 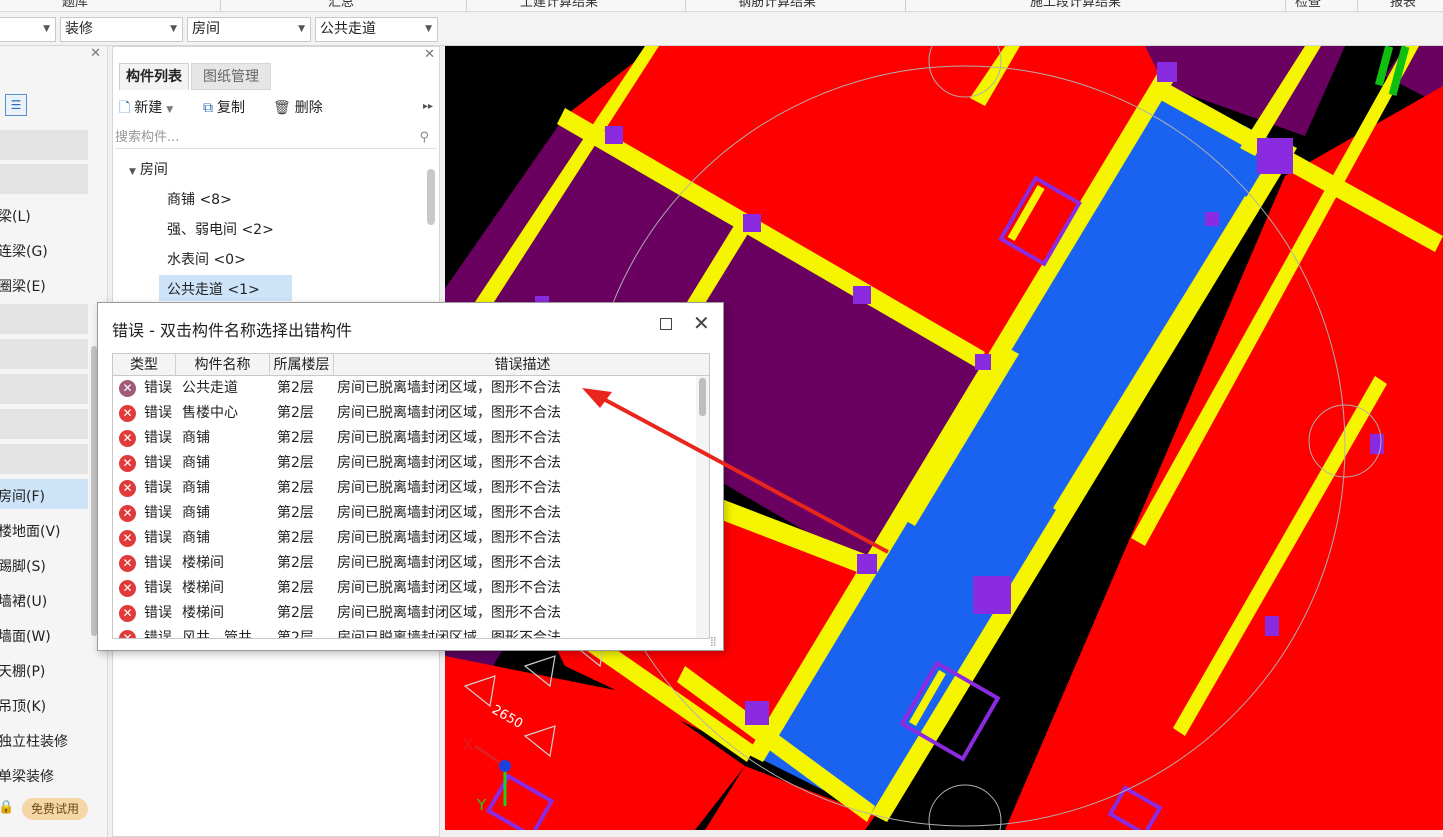 What do you see at coordinates (403, 632) in the screenshot?
I see `table-row: ✕ 错误 风井、管井 第2层 房间已脱离墙封闭区域，图形不合法` at bounding box center [403, 632].